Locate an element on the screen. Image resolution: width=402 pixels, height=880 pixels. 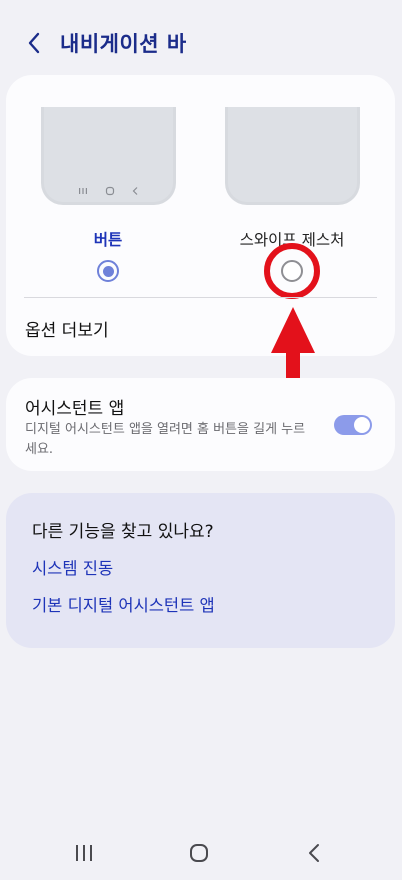
annotation-circle is located at coordinates (292, 271).